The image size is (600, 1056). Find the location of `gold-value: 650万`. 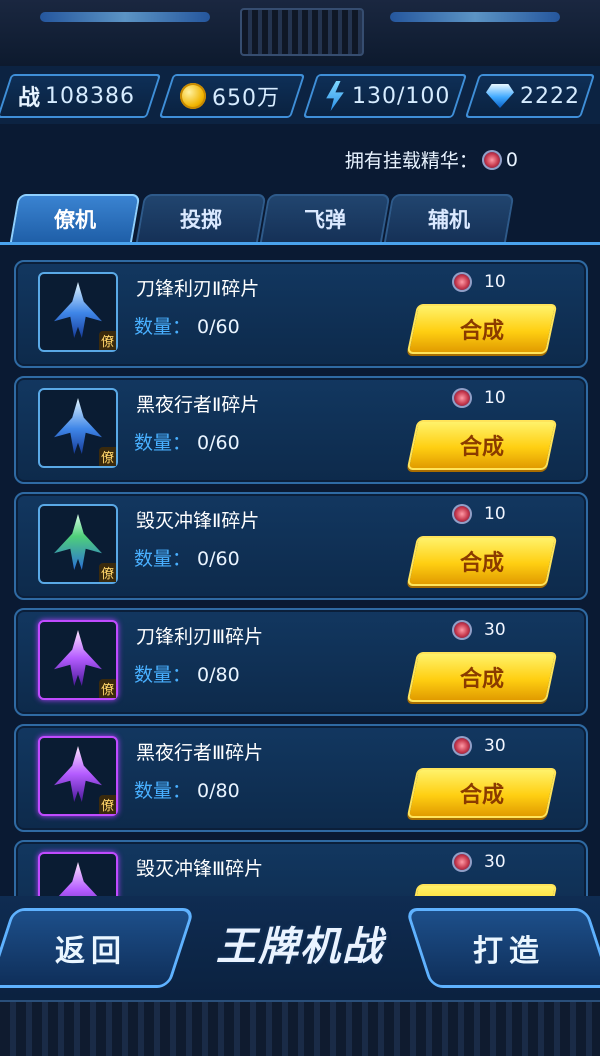

gold-value: 650万 is located at coordinates (246, 98).